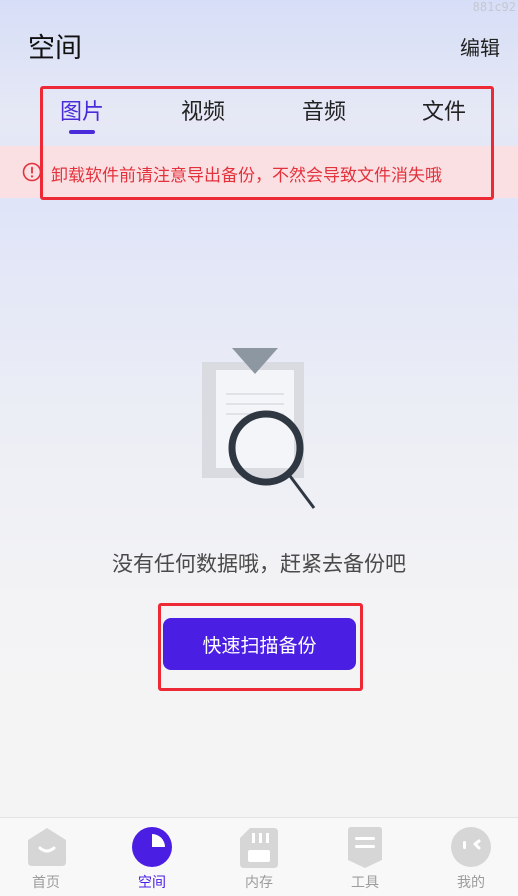 This screenshot has height=896, width=518. Describe the element at coordinates (494, 7) in the screenshot. I see `watermark-text: 881c92` at that location.